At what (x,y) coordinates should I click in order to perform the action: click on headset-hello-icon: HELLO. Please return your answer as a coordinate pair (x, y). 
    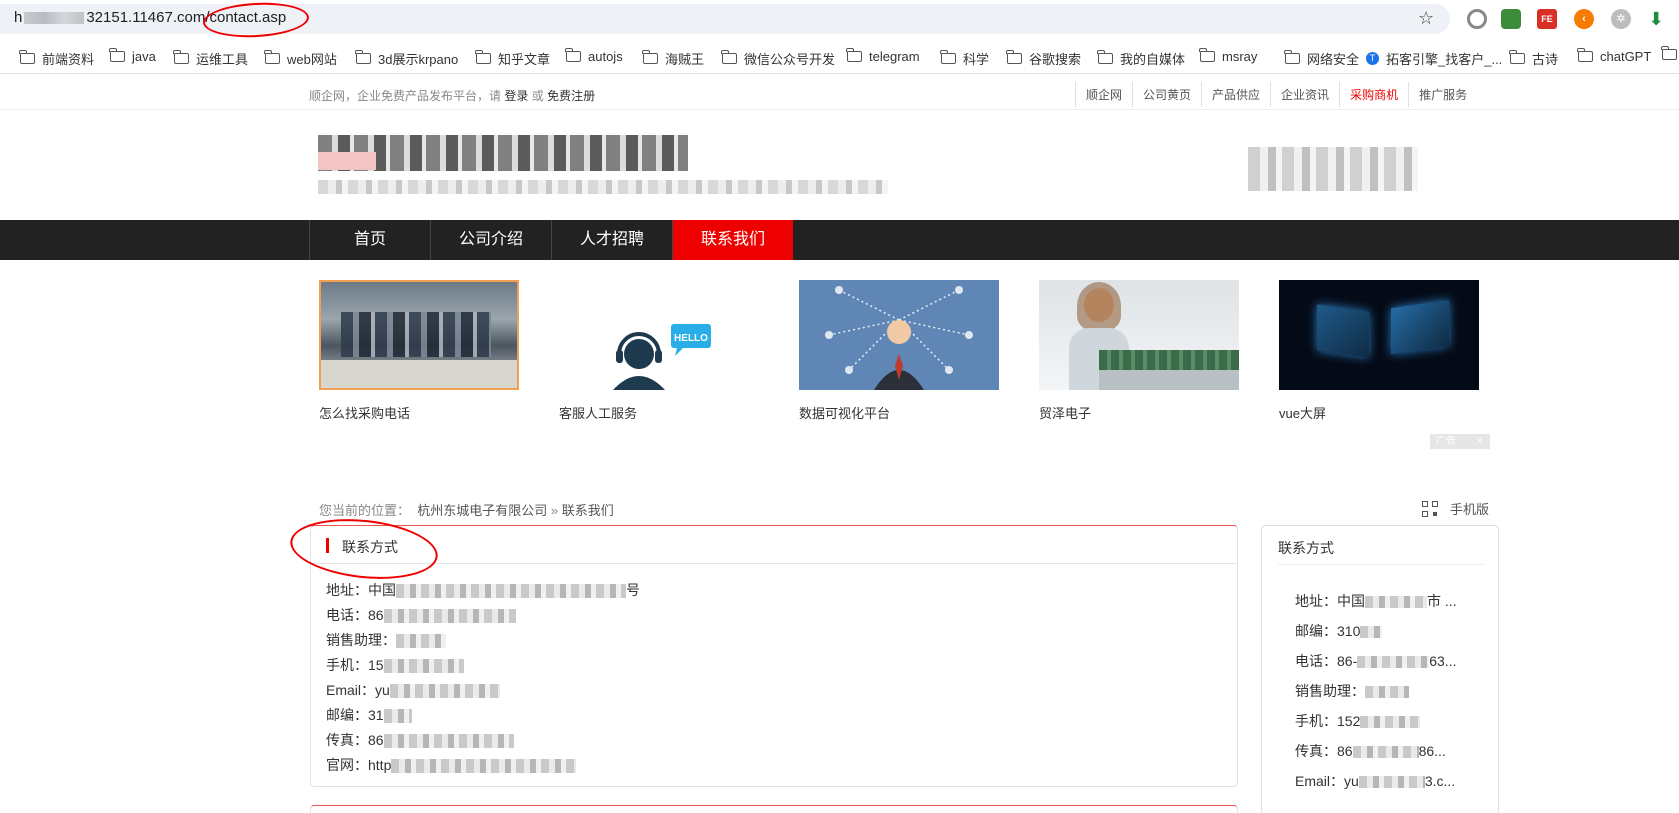
    Looking at the image, I should click on (659, 335).